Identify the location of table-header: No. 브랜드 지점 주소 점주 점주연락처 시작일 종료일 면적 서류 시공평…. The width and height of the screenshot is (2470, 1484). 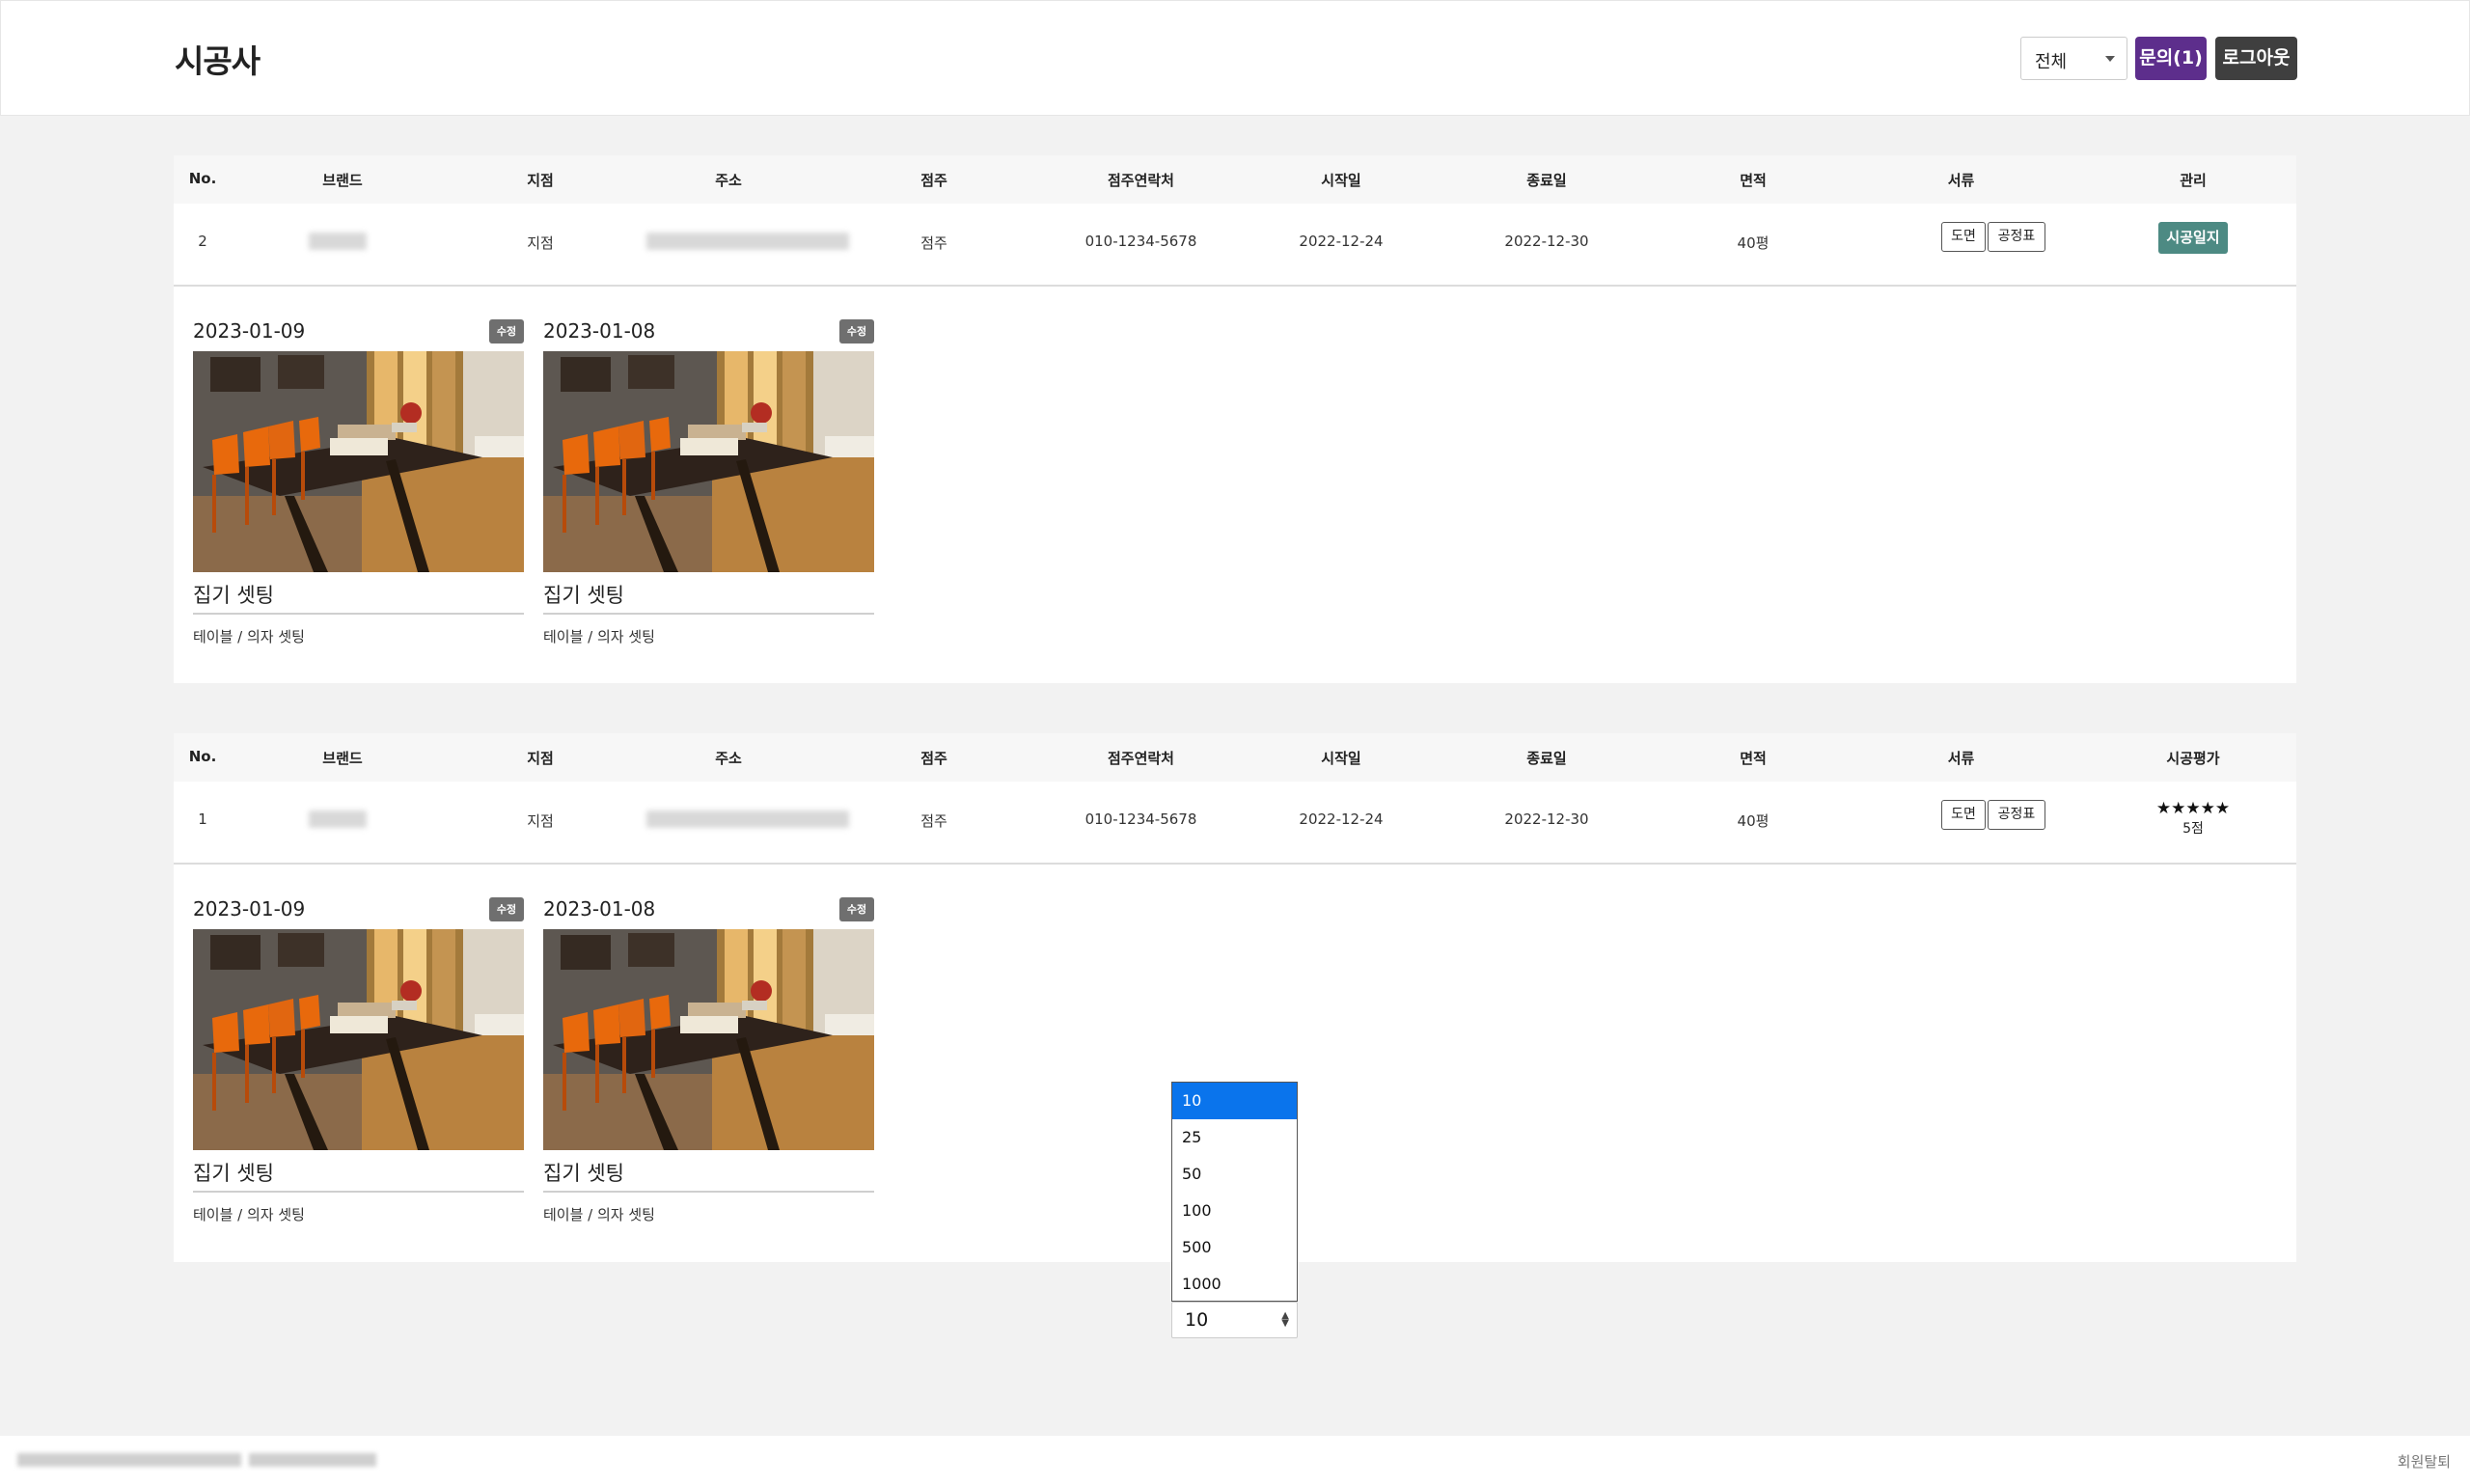
(1235, 757).